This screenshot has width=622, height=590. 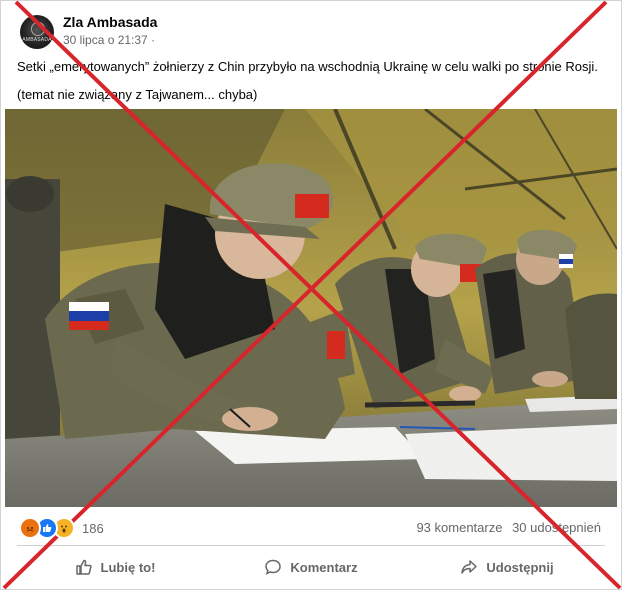 What do you see at coordinates (30, 528) in the screenshot?
I see `angry-icon` at bounding box center [30, 528].